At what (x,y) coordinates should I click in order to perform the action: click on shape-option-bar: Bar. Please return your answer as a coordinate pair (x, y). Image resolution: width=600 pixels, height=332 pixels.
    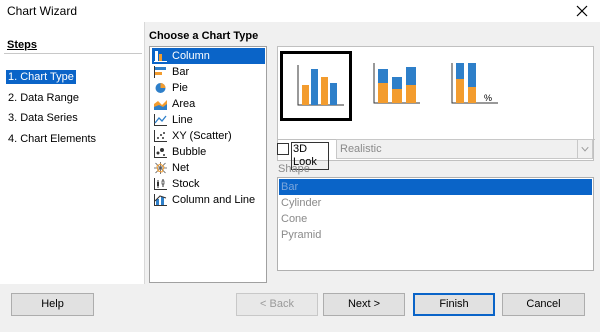
    Looking at the image, I should click on (435, 187).